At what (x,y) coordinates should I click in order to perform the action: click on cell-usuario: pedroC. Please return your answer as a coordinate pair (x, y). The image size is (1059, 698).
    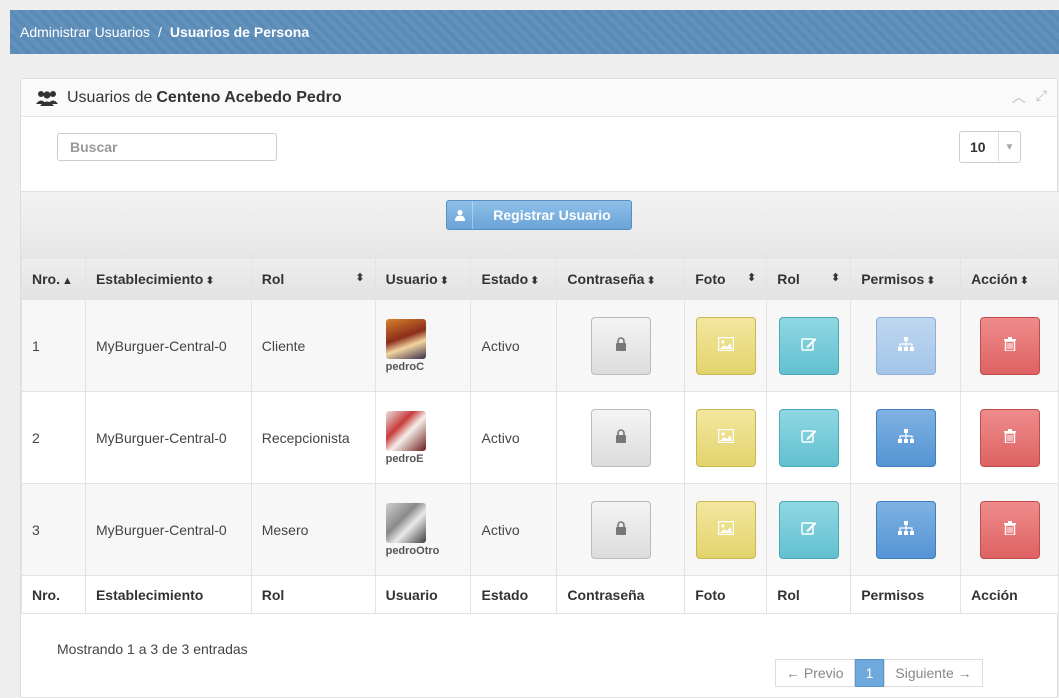
    Looking at the image, I should click on (423, 345).